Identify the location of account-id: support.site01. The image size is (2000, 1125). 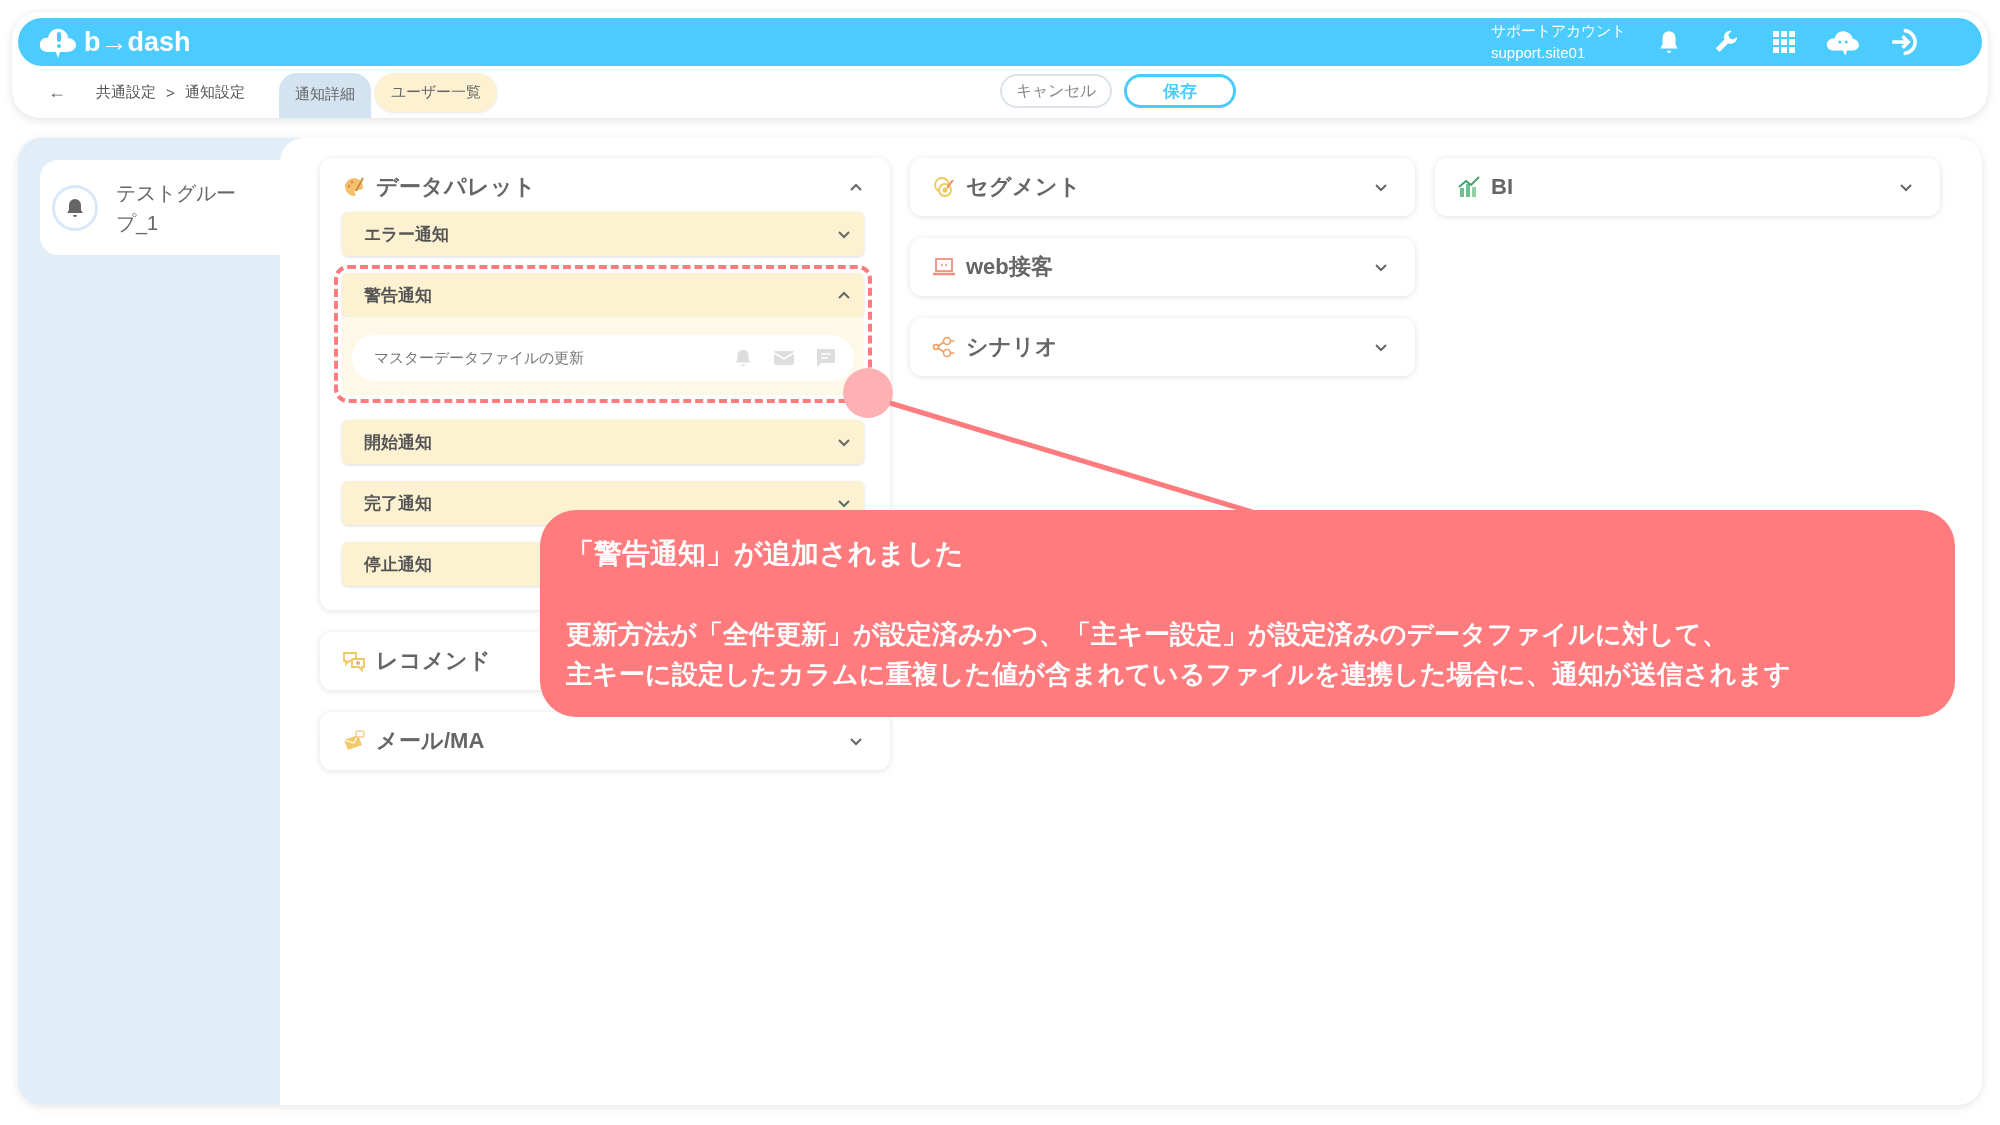
(1539, 53).